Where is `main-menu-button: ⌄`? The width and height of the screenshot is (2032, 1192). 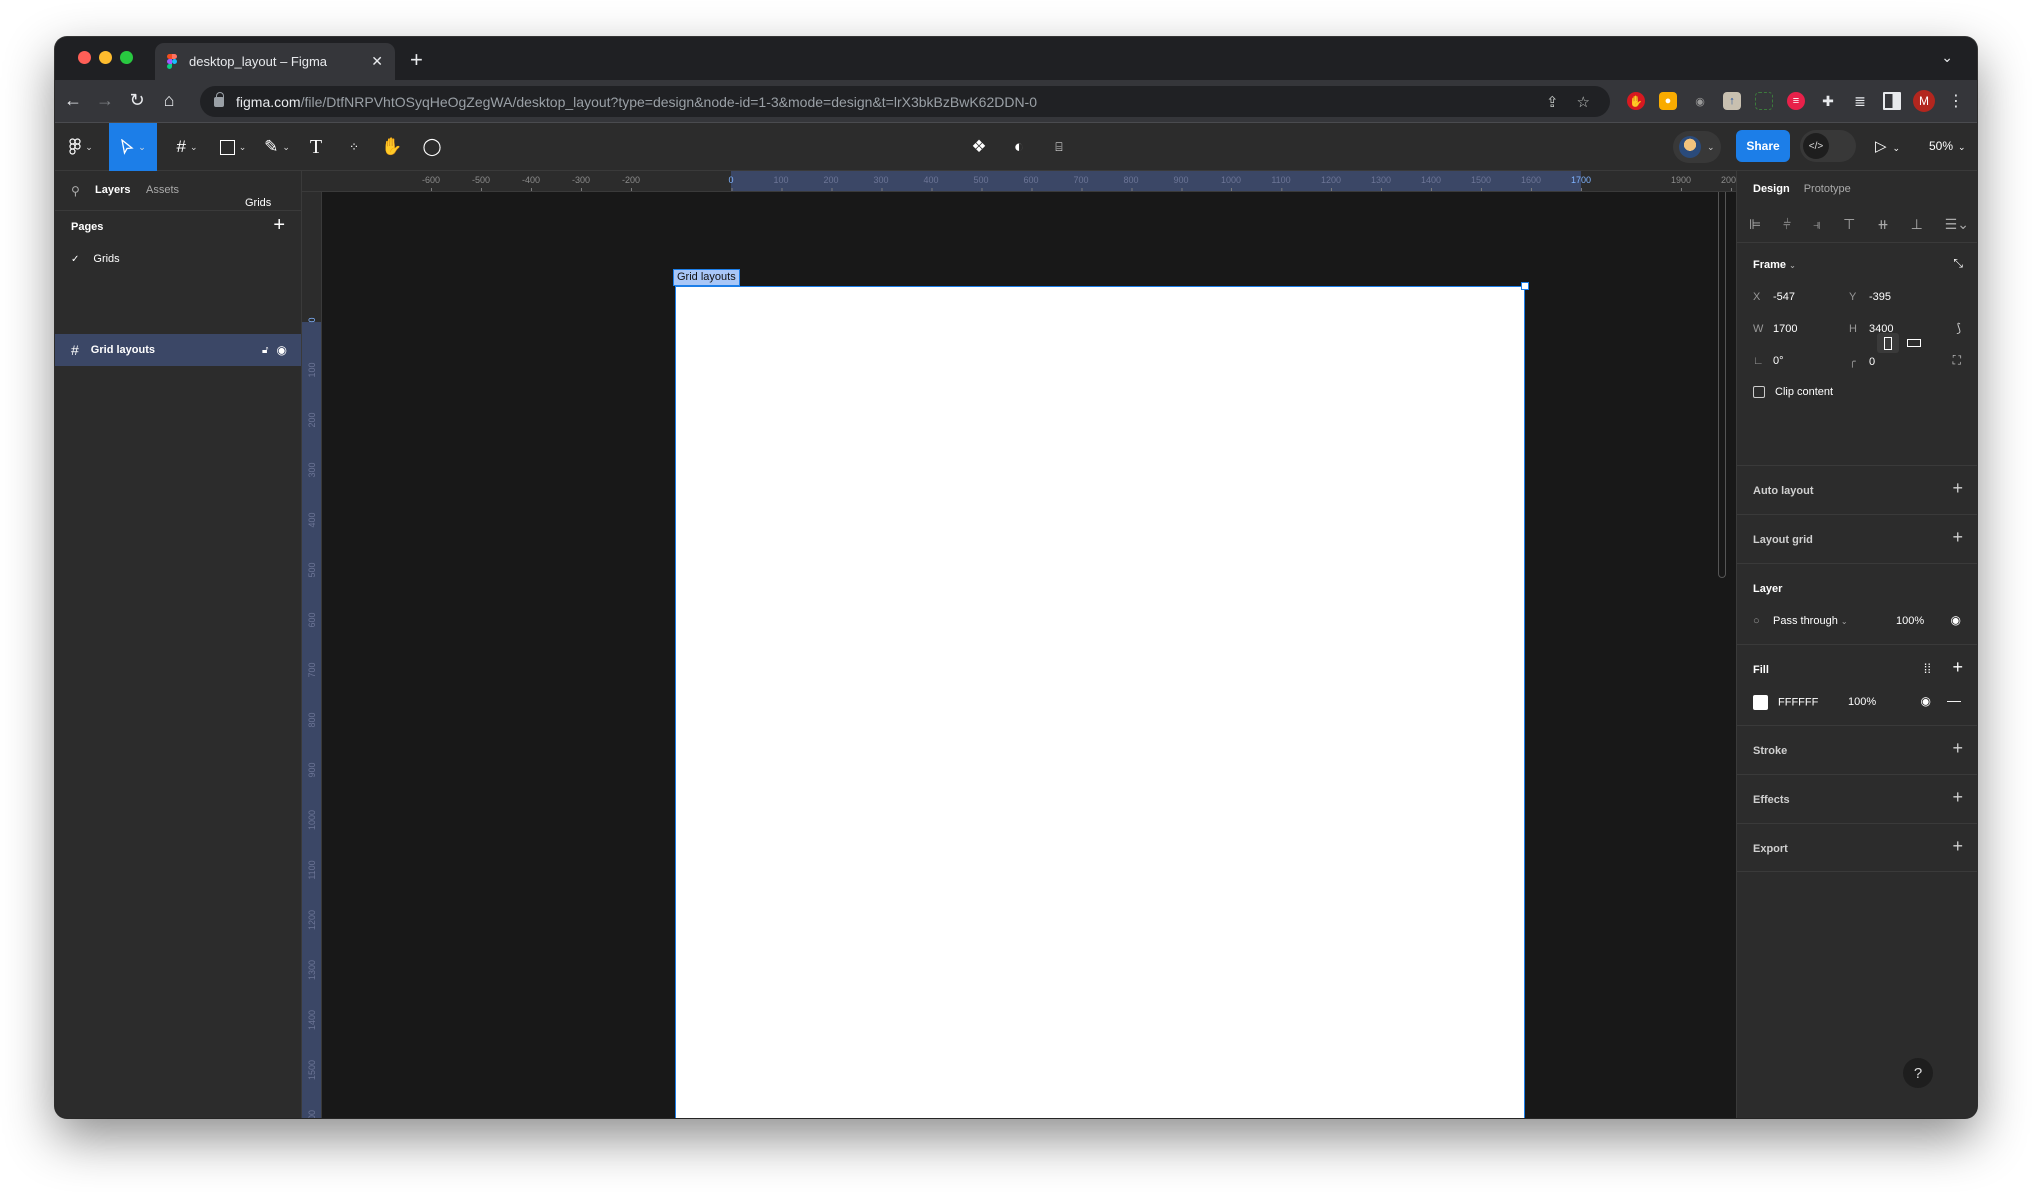 main-menu-button: ⌄ is located at coordinates (81, 147).